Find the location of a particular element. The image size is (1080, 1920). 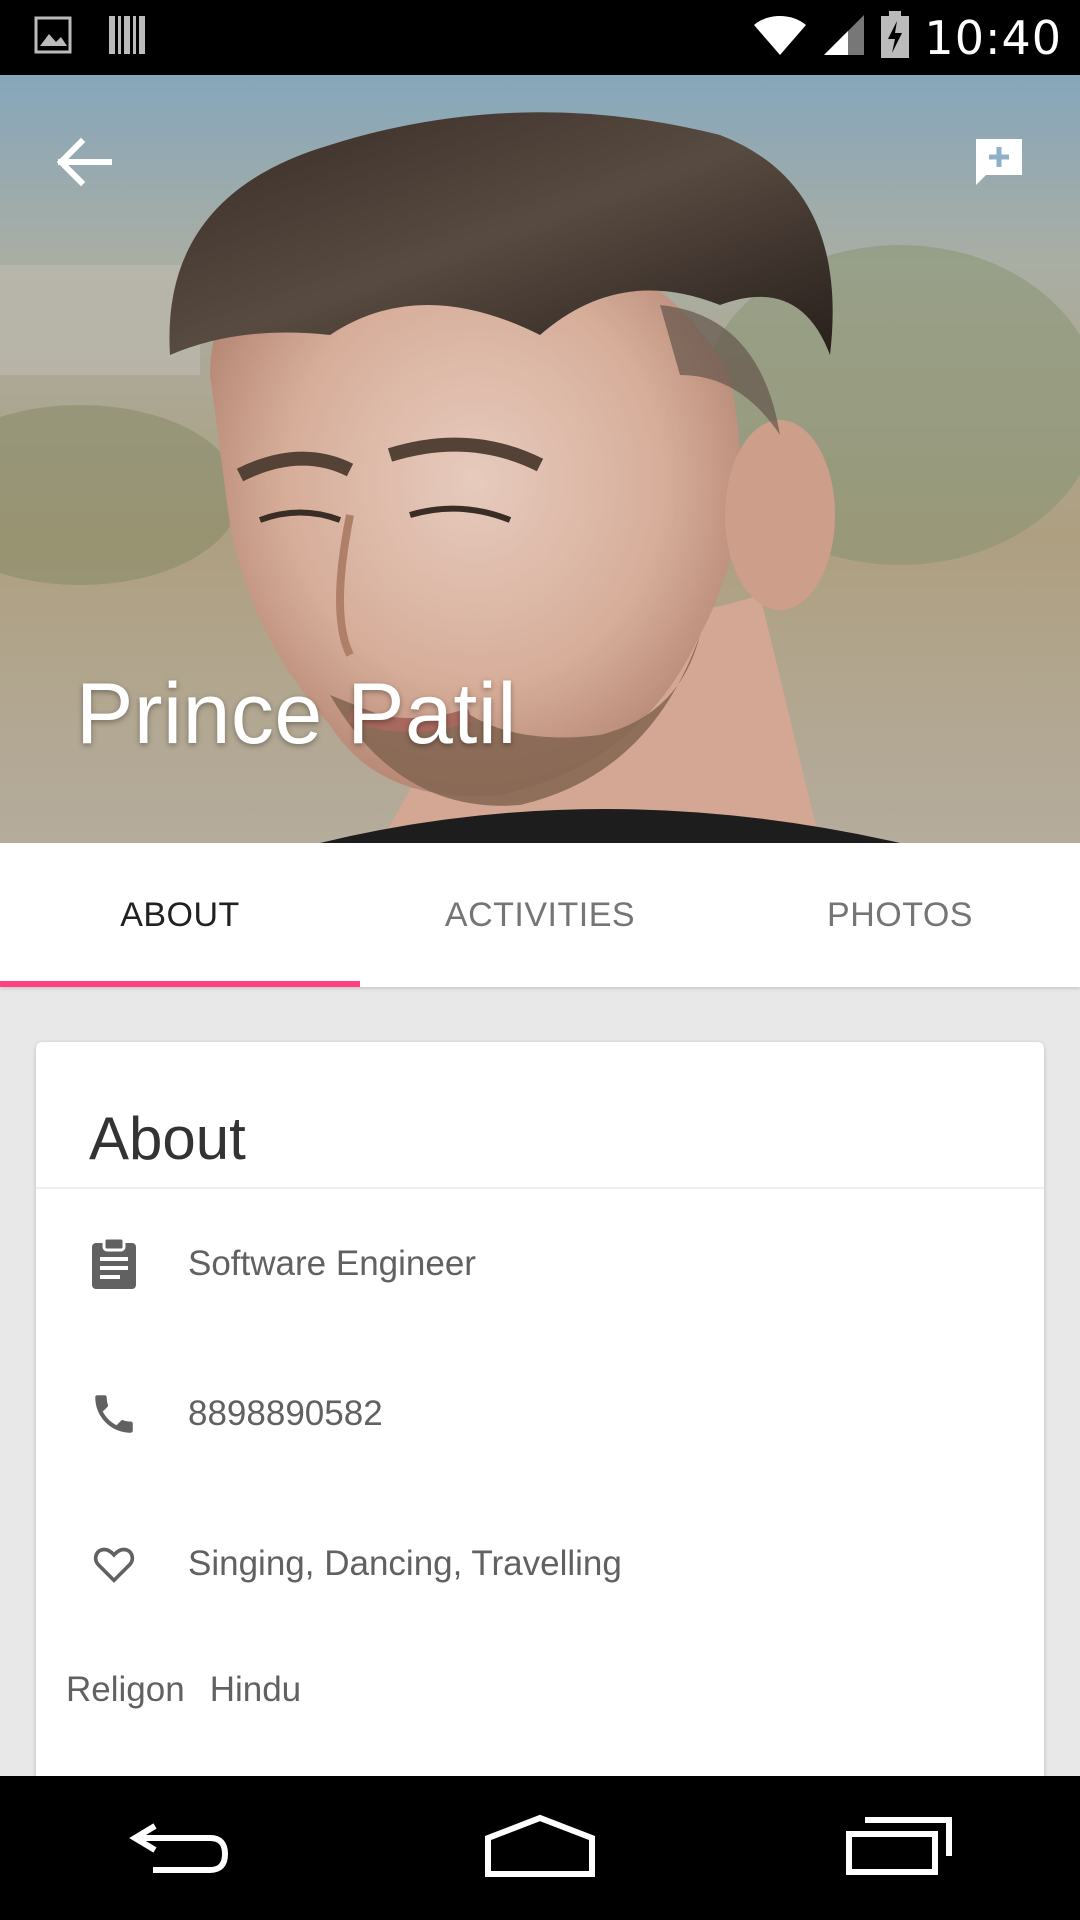

nav-recents-icon is located at coordinates (900, 1848).